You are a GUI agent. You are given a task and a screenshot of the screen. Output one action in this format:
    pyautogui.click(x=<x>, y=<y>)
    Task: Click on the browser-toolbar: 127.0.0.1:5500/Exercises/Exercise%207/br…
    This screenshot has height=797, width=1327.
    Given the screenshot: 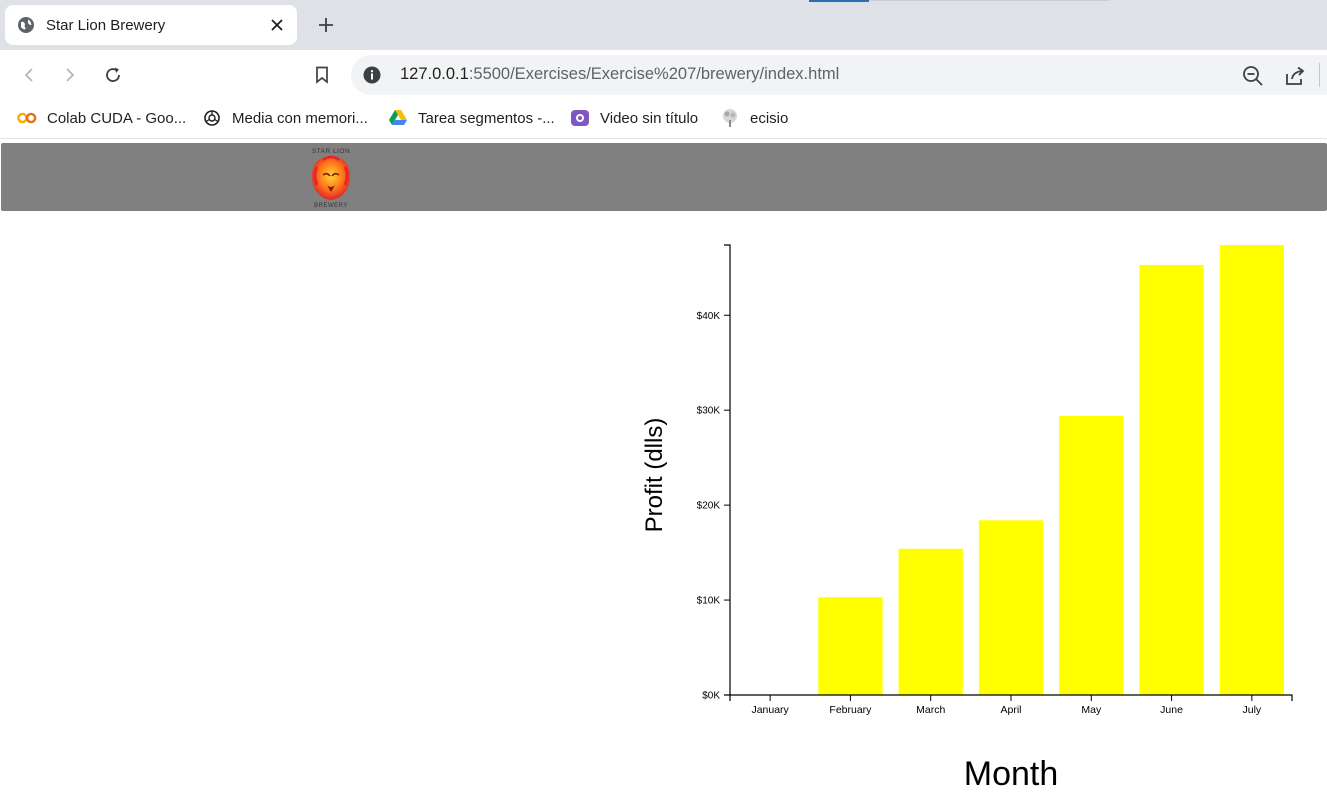 What is the action you would take?
    pyautogui.click(x=663, y=75)
    